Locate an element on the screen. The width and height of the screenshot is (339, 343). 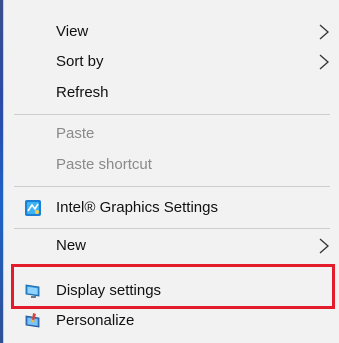
intel-graphics-icon is located at coordinates (33, 208).